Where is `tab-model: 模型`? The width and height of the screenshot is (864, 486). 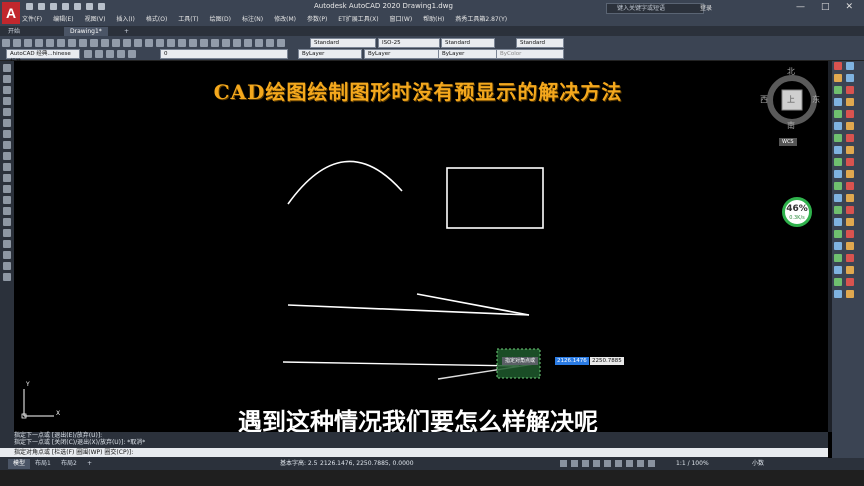 tab-model: 模型 is located at coordinates (19, 464).